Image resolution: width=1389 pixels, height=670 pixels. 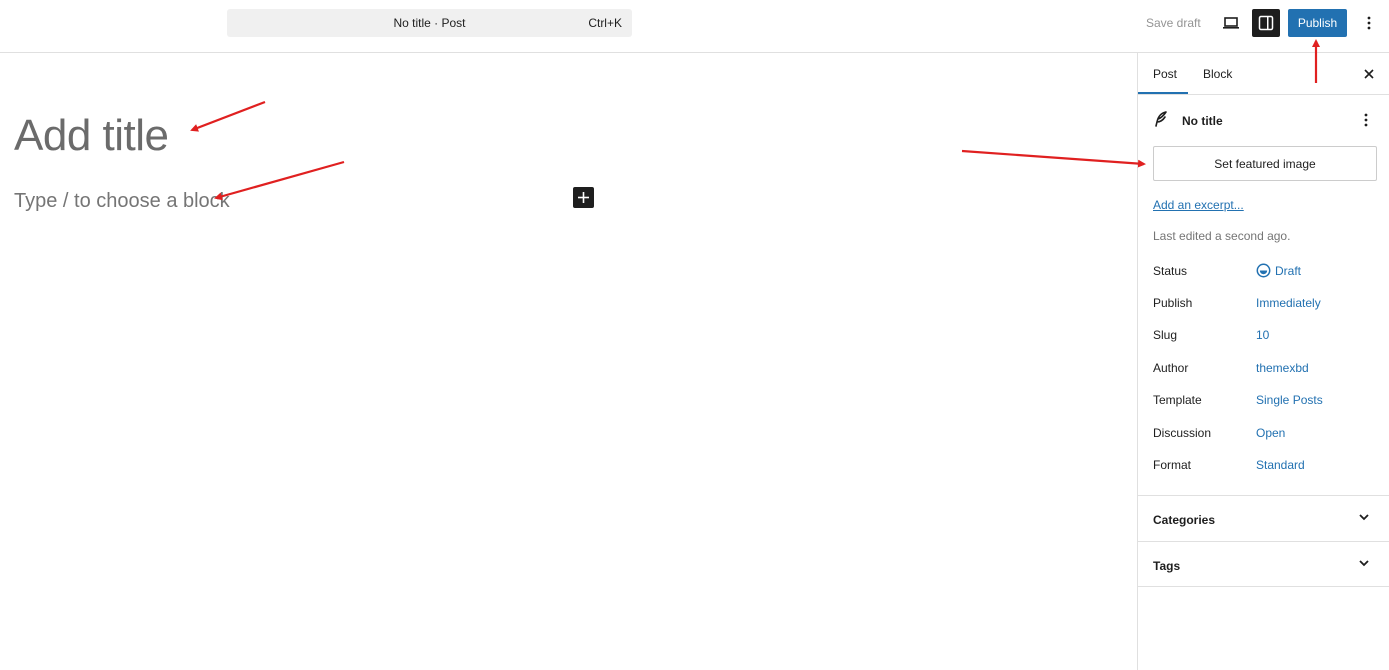 I want to click on laptop-icon, so click(x=1231, y=23).